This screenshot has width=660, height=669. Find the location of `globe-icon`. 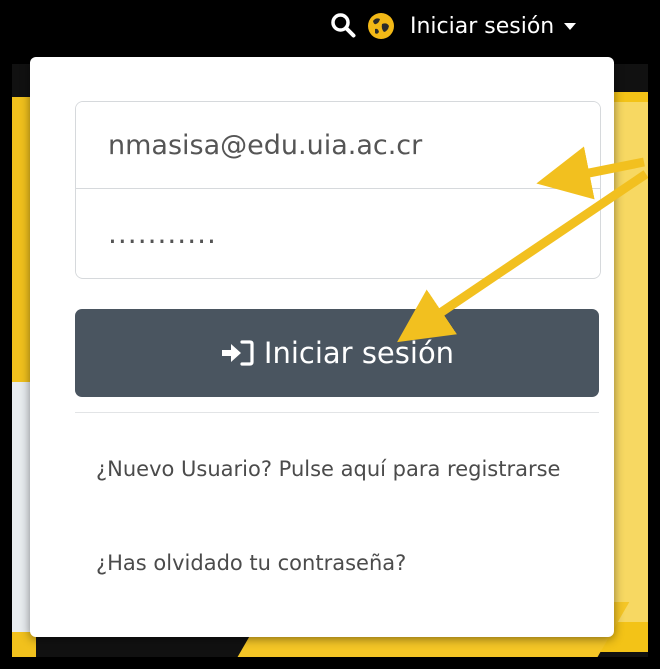

globe-icon is located at coordinates (381, 26).